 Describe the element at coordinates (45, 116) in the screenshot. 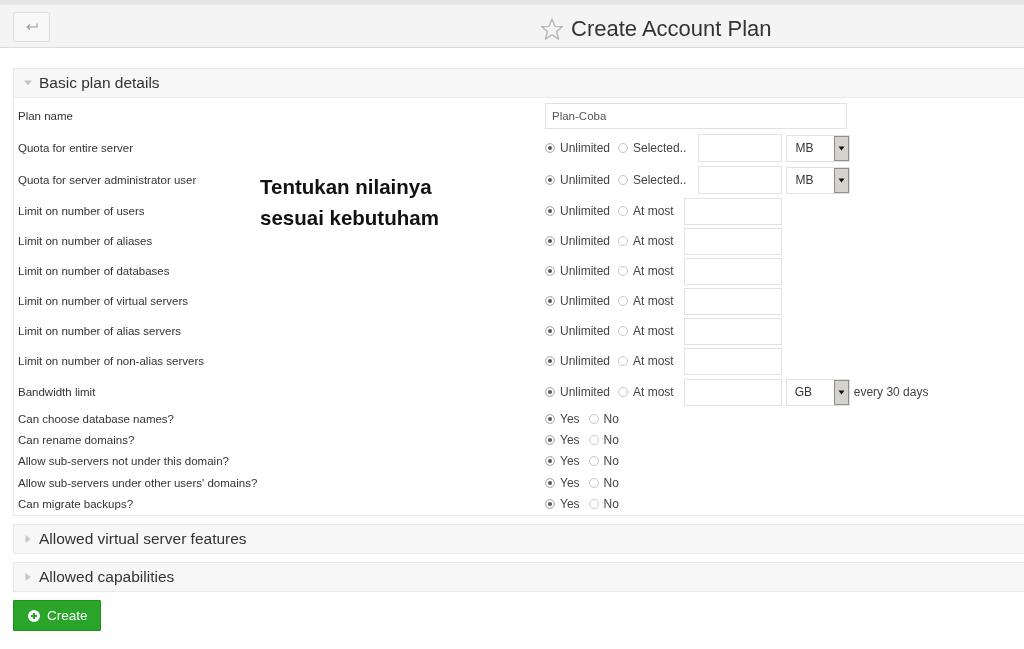

I see `field-label: Plan name` at that location.